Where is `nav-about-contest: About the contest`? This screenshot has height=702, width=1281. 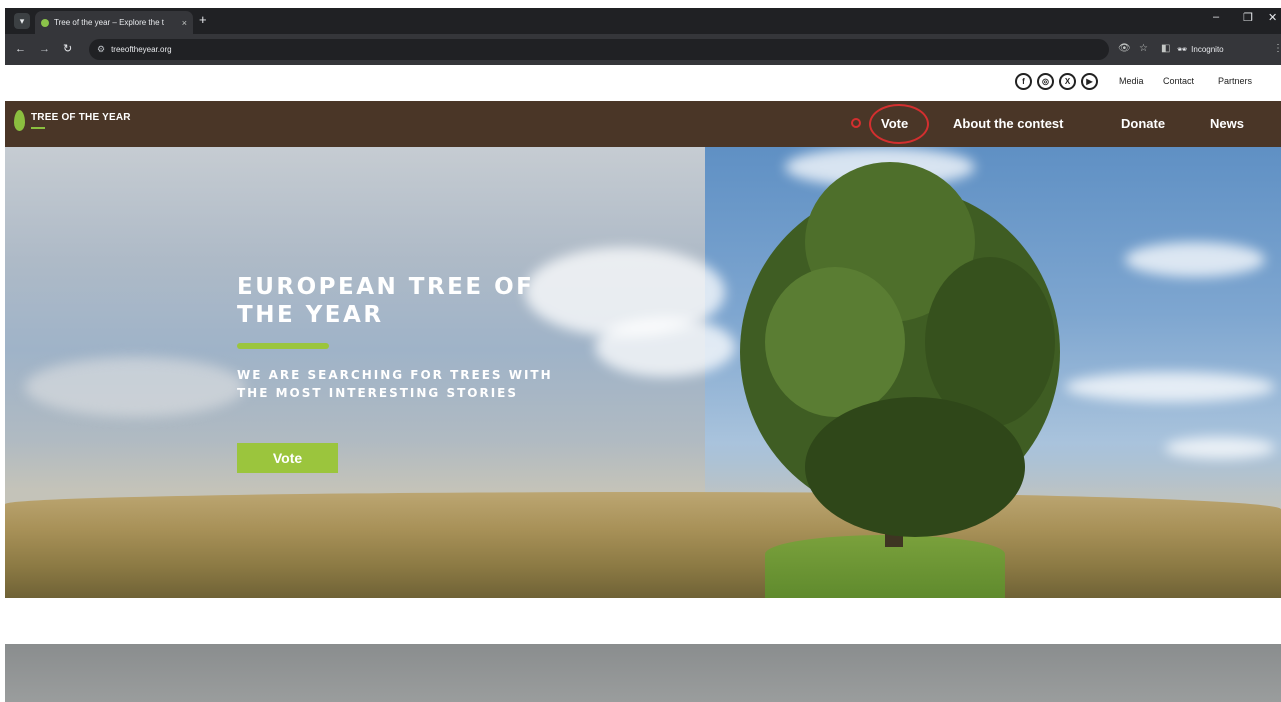 nav-about-contest: About the contest is located at coordinates (1008, 123).